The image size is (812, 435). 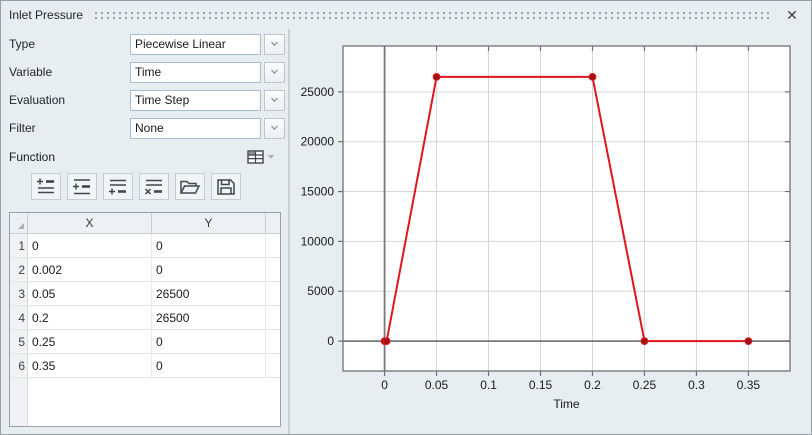 I want to click on table-row: 3 0.05 26500, so click(x=145, y=294).